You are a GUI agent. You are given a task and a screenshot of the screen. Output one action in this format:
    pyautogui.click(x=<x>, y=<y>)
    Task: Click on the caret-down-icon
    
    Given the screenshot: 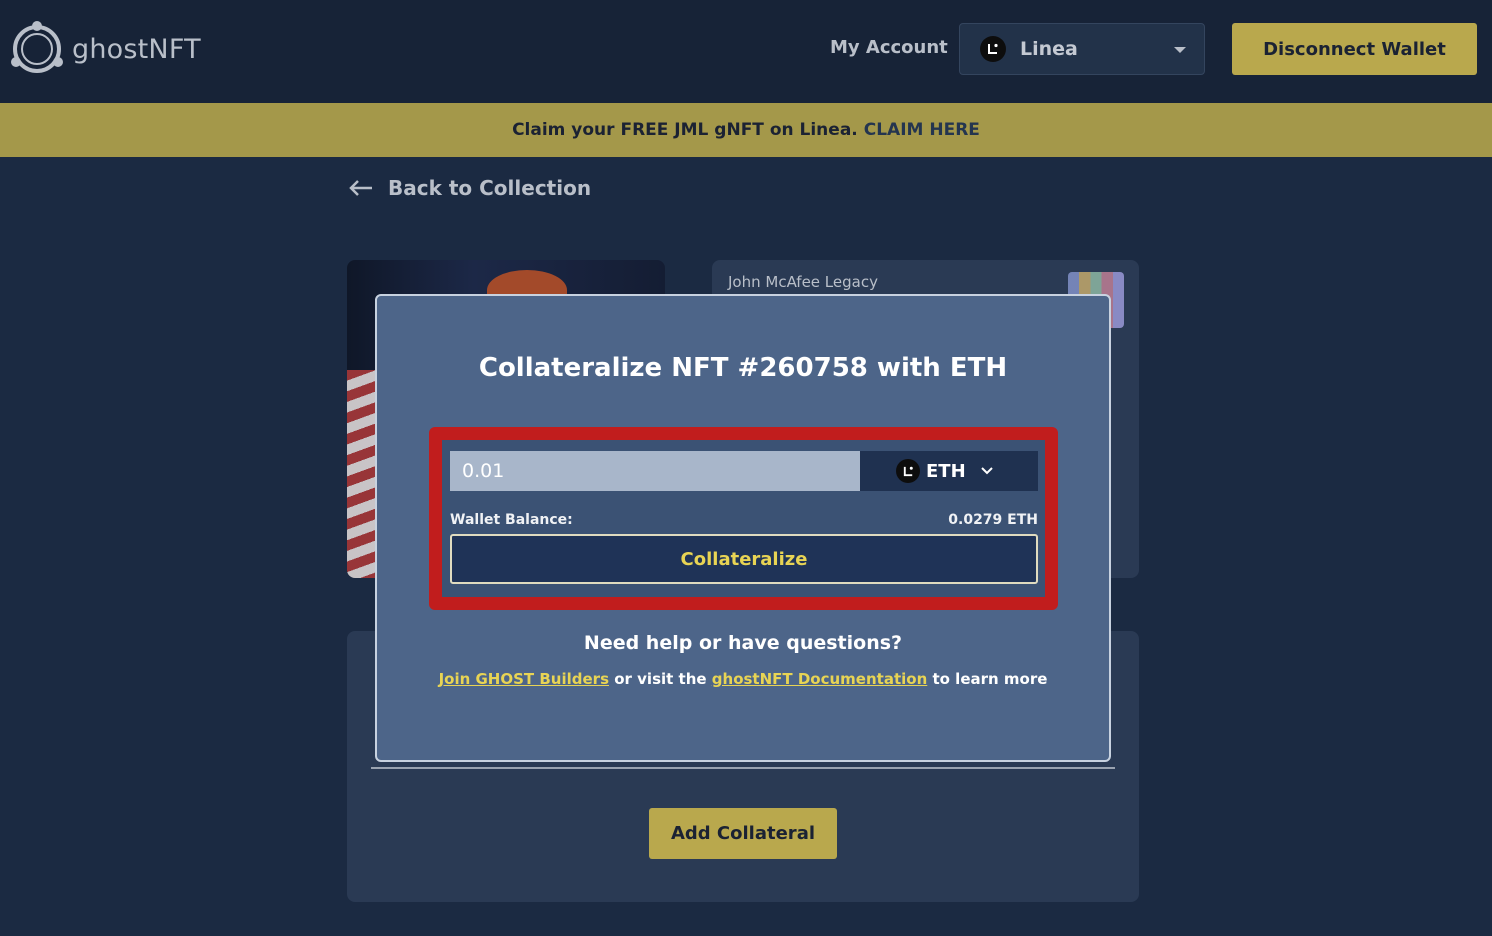 What is the action you would take?
    pyautogui.click(x=1180, y=50)
    